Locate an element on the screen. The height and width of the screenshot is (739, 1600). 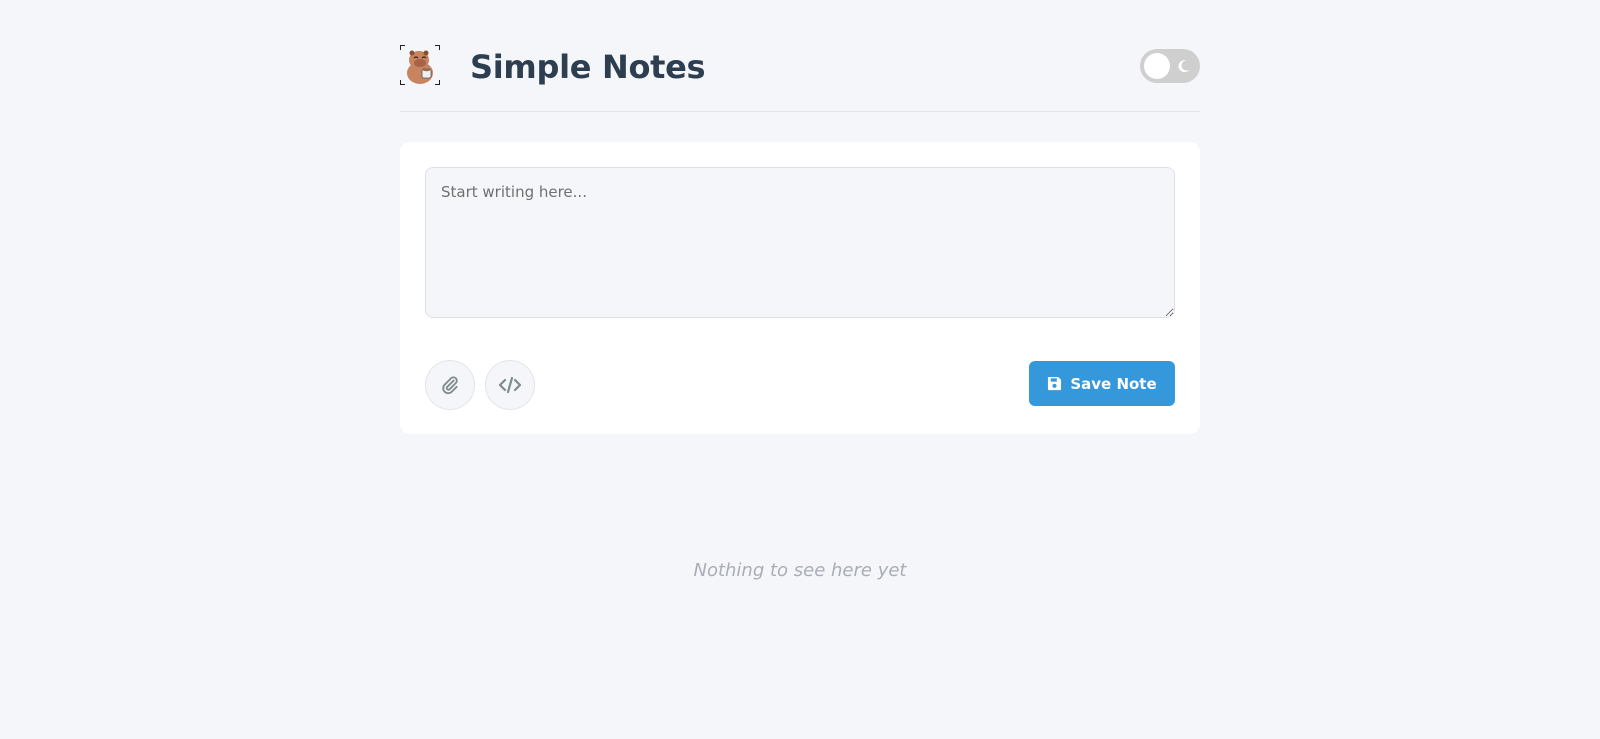
attach-file-button is located at coordinates (450, 385).